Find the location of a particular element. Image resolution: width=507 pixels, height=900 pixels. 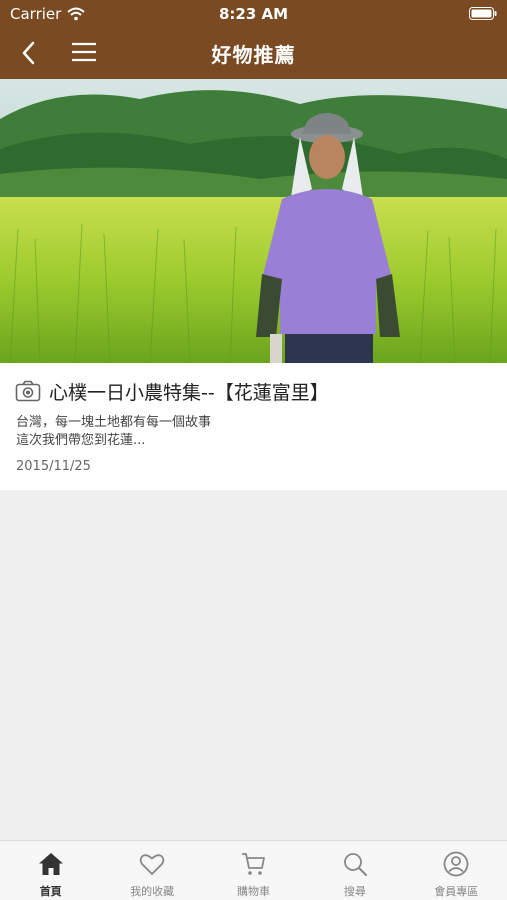

bottom-tab-bar: 首頁 我的收藏 購物車 搜尋 會員專區 is located at coordinates (253, 870).